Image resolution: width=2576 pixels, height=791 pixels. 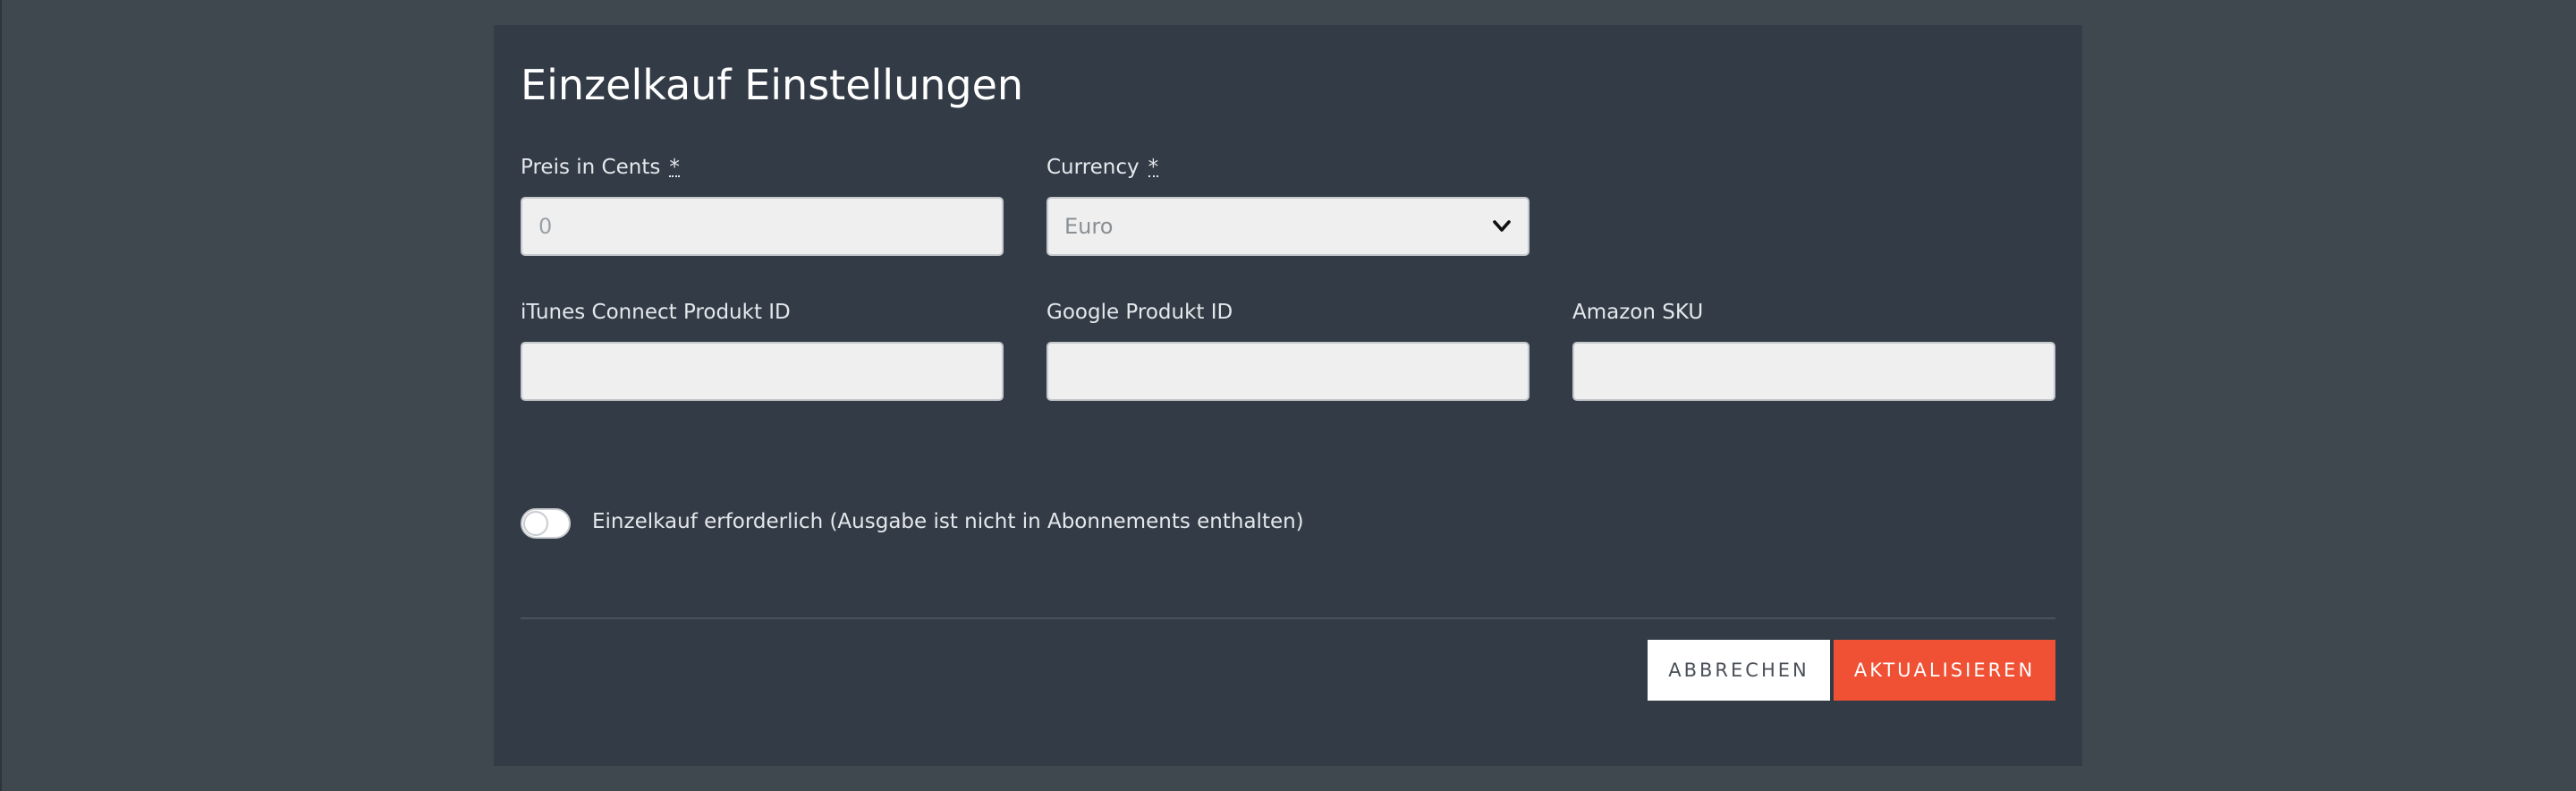 What do you see at coordinates (1739, 671) in the screenshot?
I see `cancel-button: ABBRECHEN` at bounding box center [1739, 671].